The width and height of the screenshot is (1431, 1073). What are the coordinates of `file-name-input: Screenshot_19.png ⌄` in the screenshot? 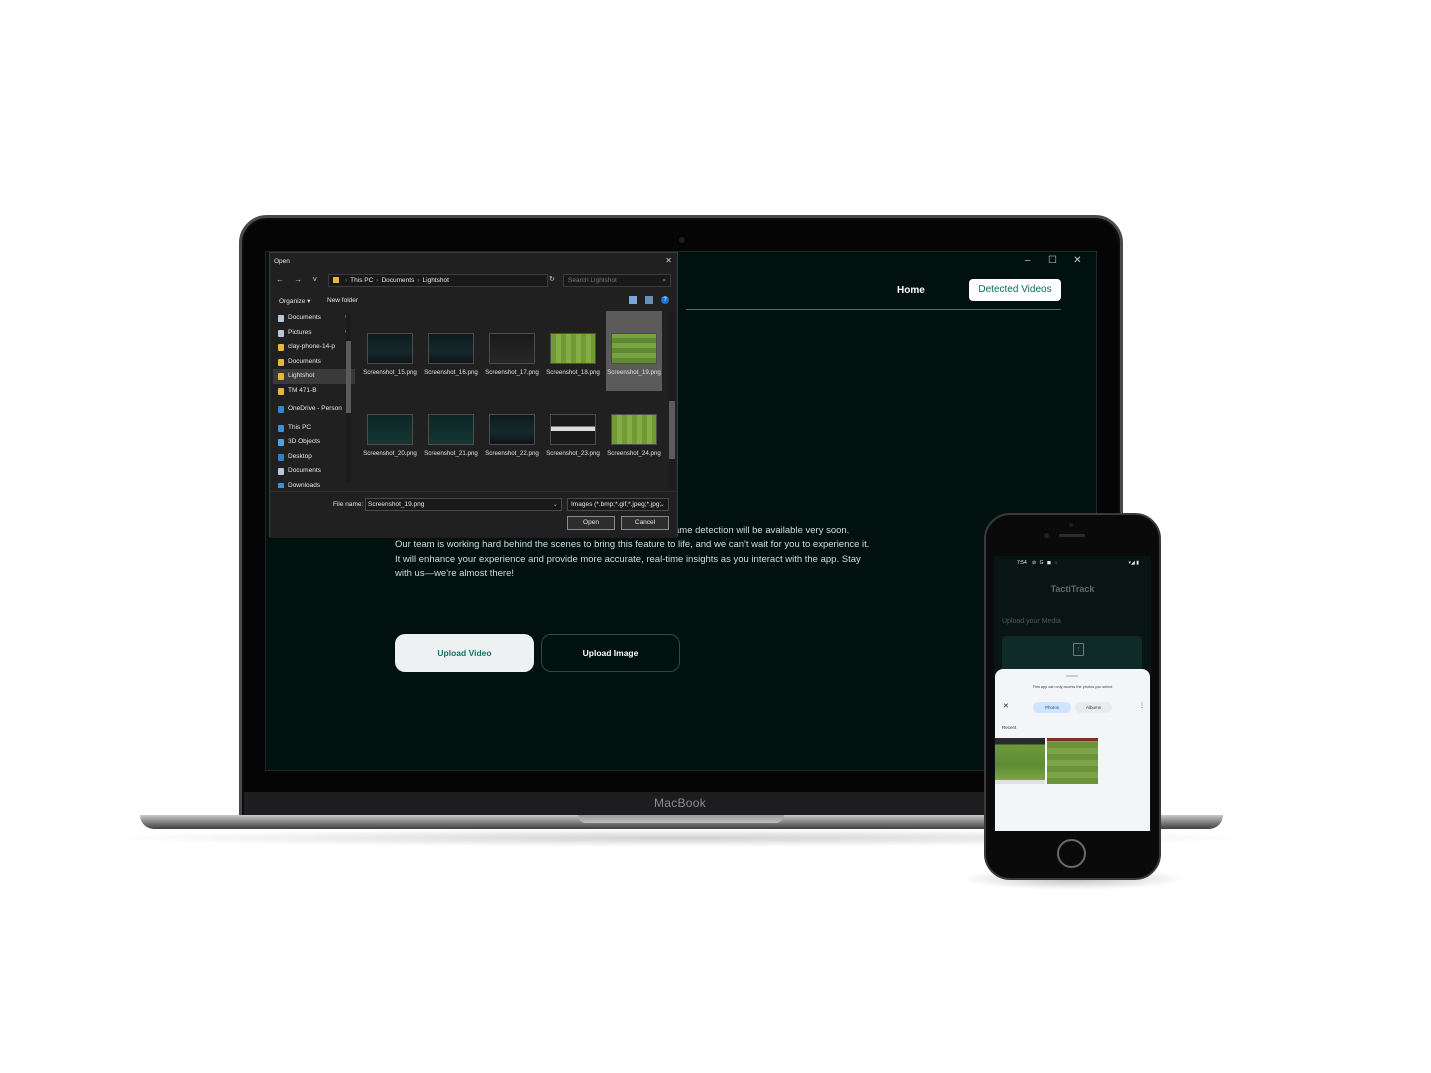 It's located at (463, 504).